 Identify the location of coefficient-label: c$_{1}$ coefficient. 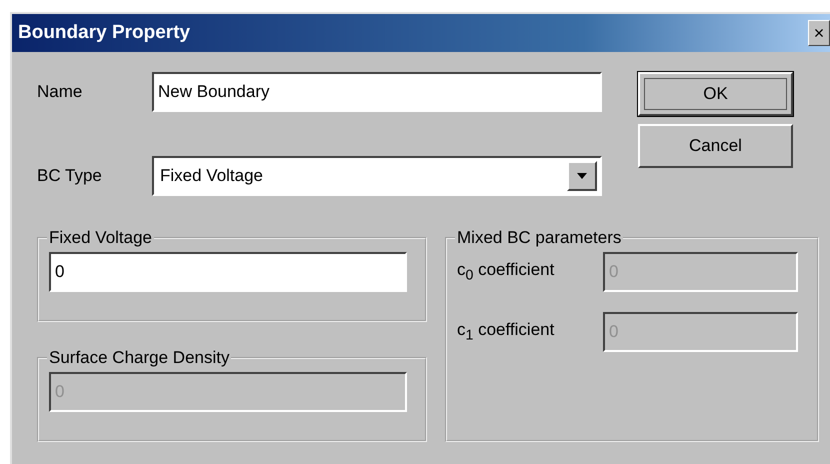
(506, 332).